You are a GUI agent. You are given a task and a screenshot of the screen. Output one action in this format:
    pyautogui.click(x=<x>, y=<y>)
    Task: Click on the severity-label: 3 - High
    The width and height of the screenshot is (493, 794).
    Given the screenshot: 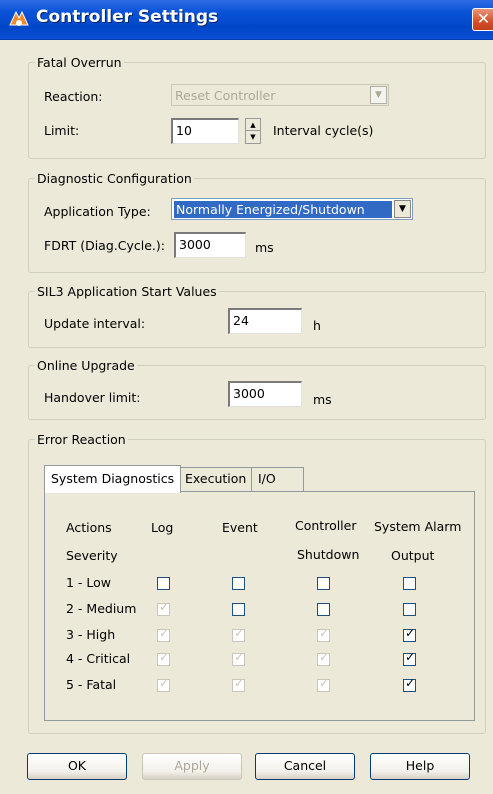 What is the action you would take?
    pyautogui.click(x=91, y=634)
    